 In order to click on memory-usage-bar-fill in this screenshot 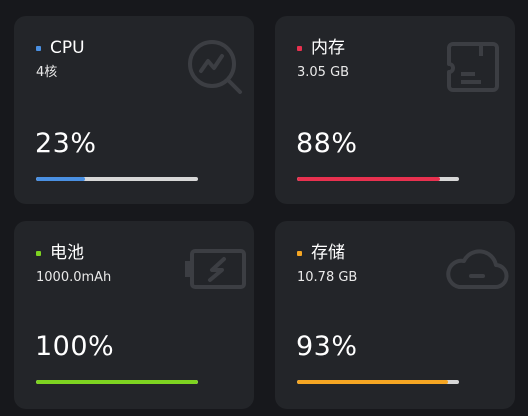, I will do `click(368, 179)`.